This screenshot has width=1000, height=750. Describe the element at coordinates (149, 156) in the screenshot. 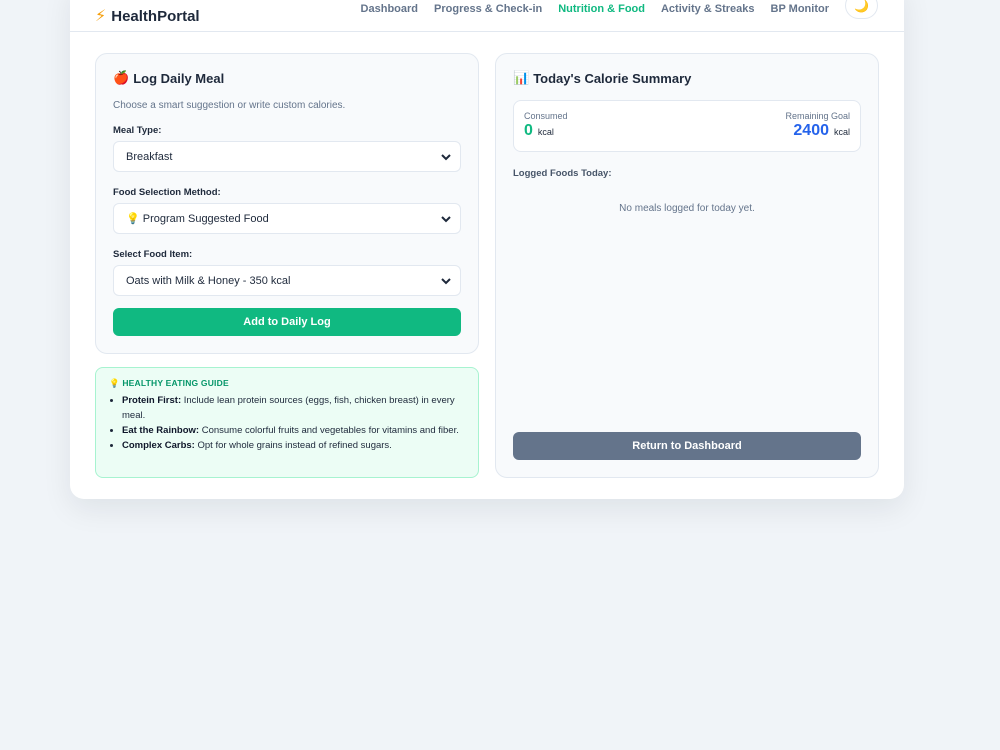

I see `meal-type-value: Breakfast` at that location.